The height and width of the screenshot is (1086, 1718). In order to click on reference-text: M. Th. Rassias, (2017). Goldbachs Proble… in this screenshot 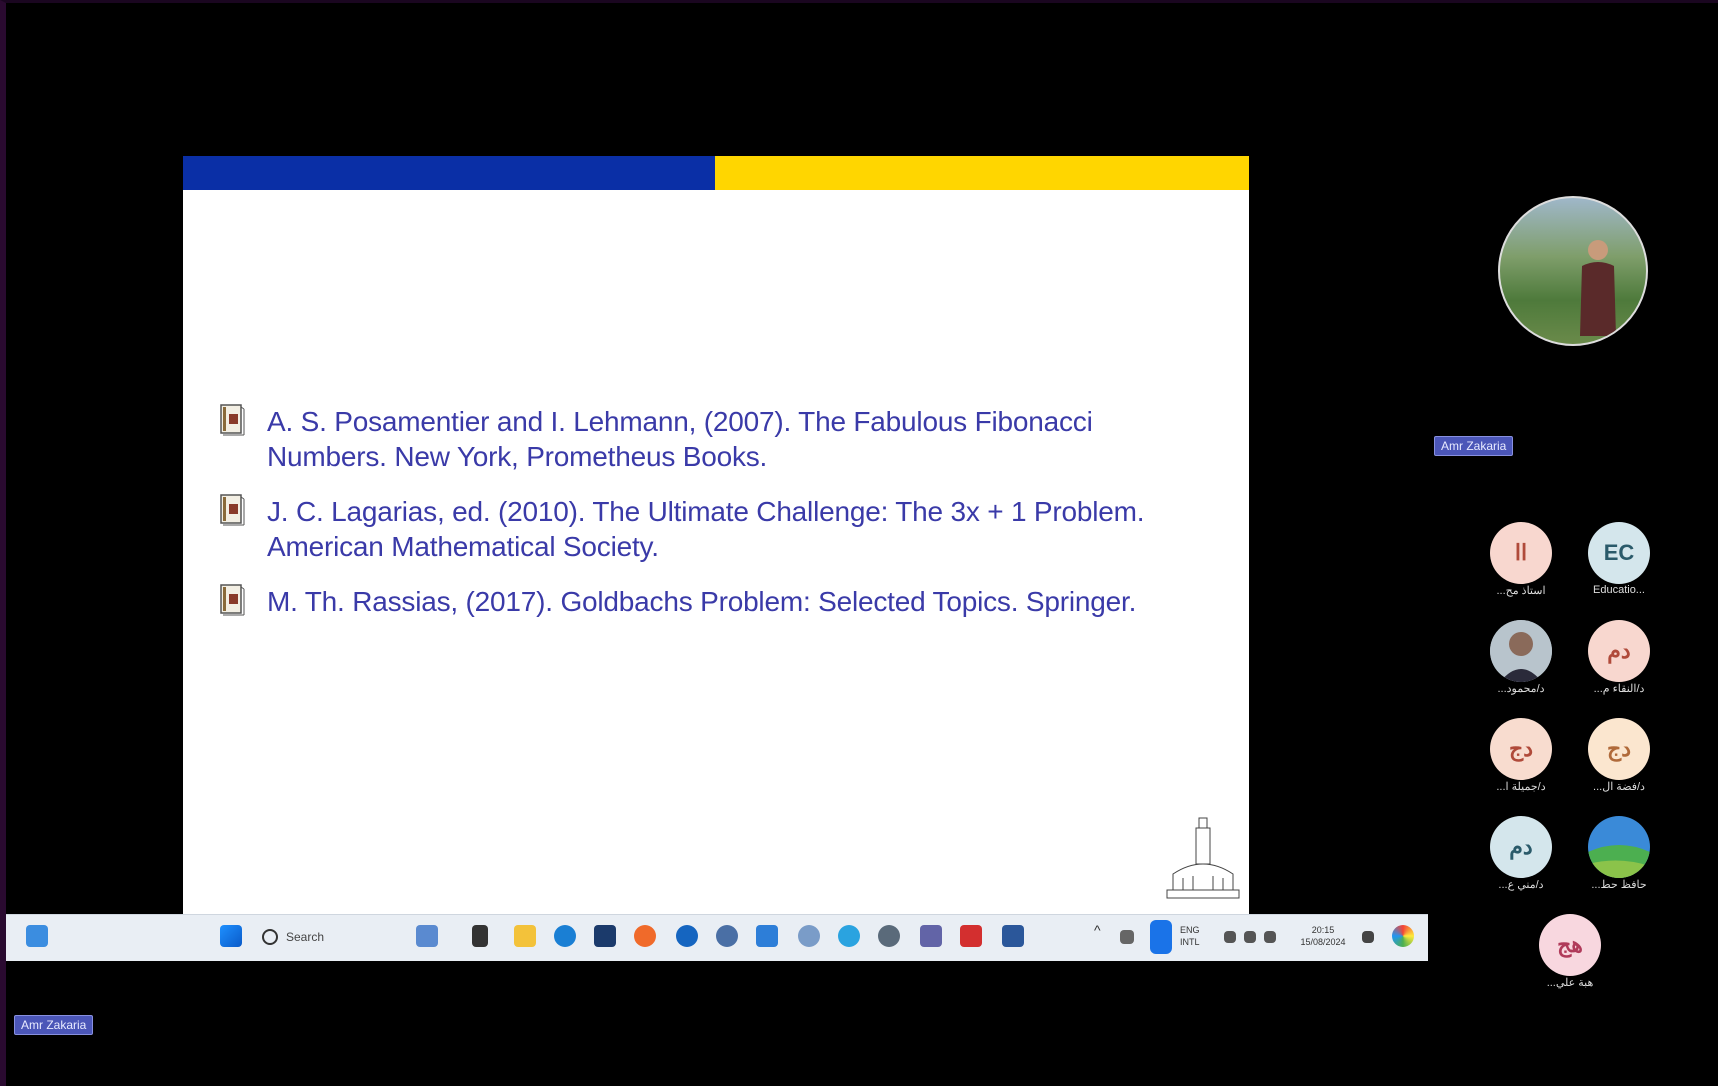, I will do `click(702, 601)`.